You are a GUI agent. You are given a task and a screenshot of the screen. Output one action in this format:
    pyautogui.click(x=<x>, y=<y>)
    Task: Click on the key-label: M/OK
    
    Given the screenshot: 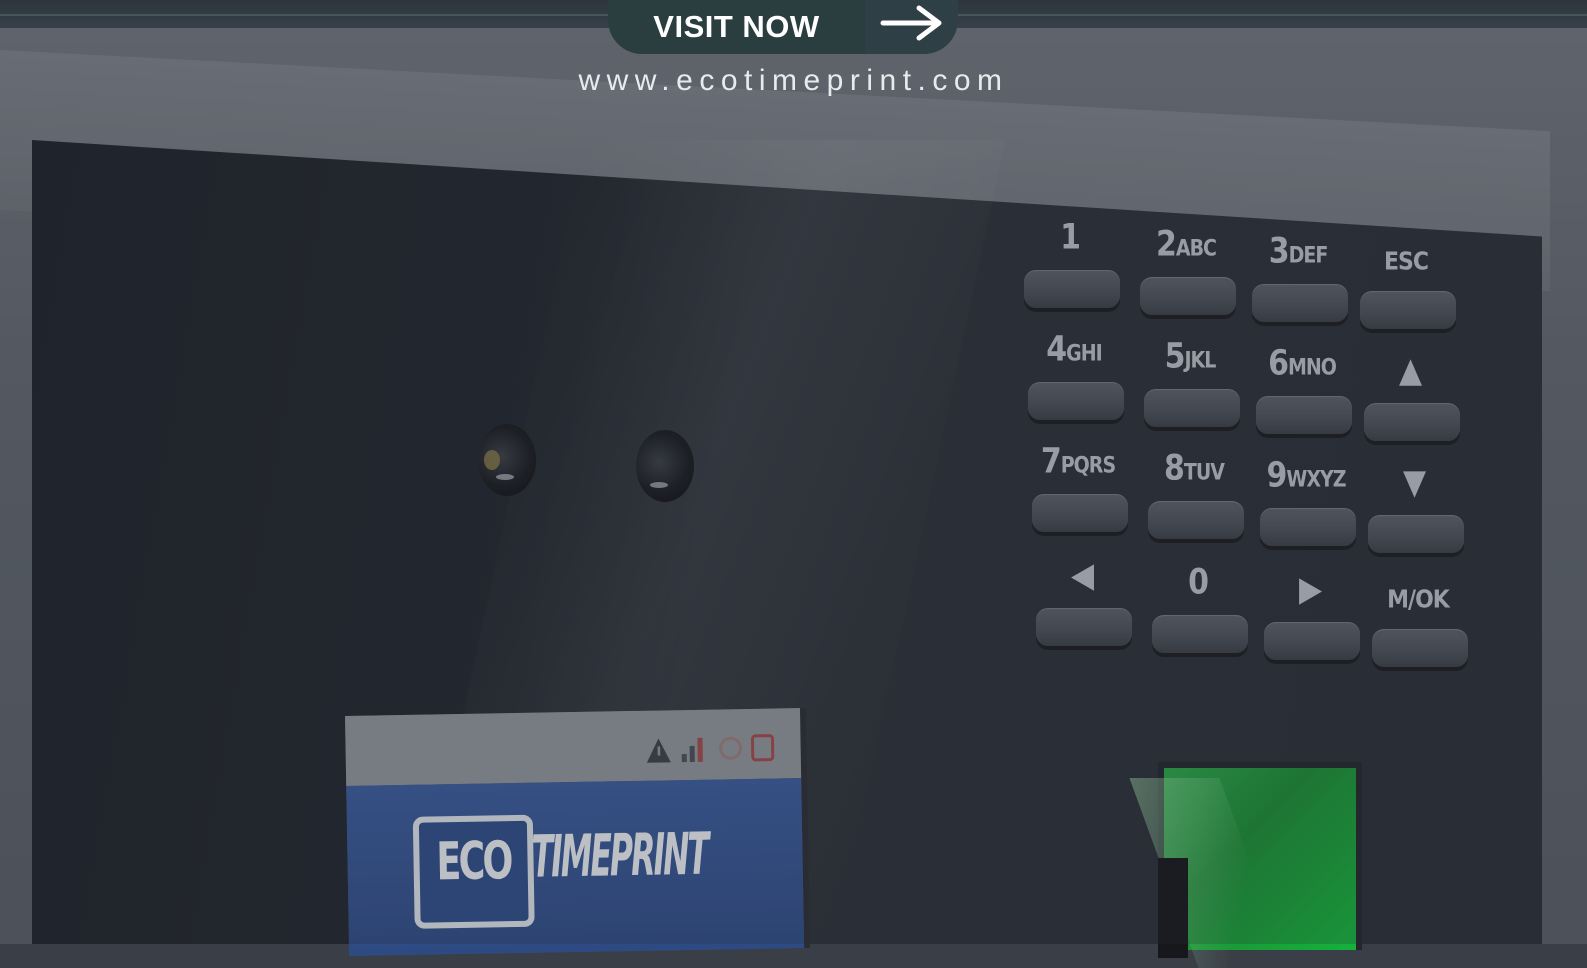 What is the action you would take?
    pyautogui.click(x=1418, y=600)
    